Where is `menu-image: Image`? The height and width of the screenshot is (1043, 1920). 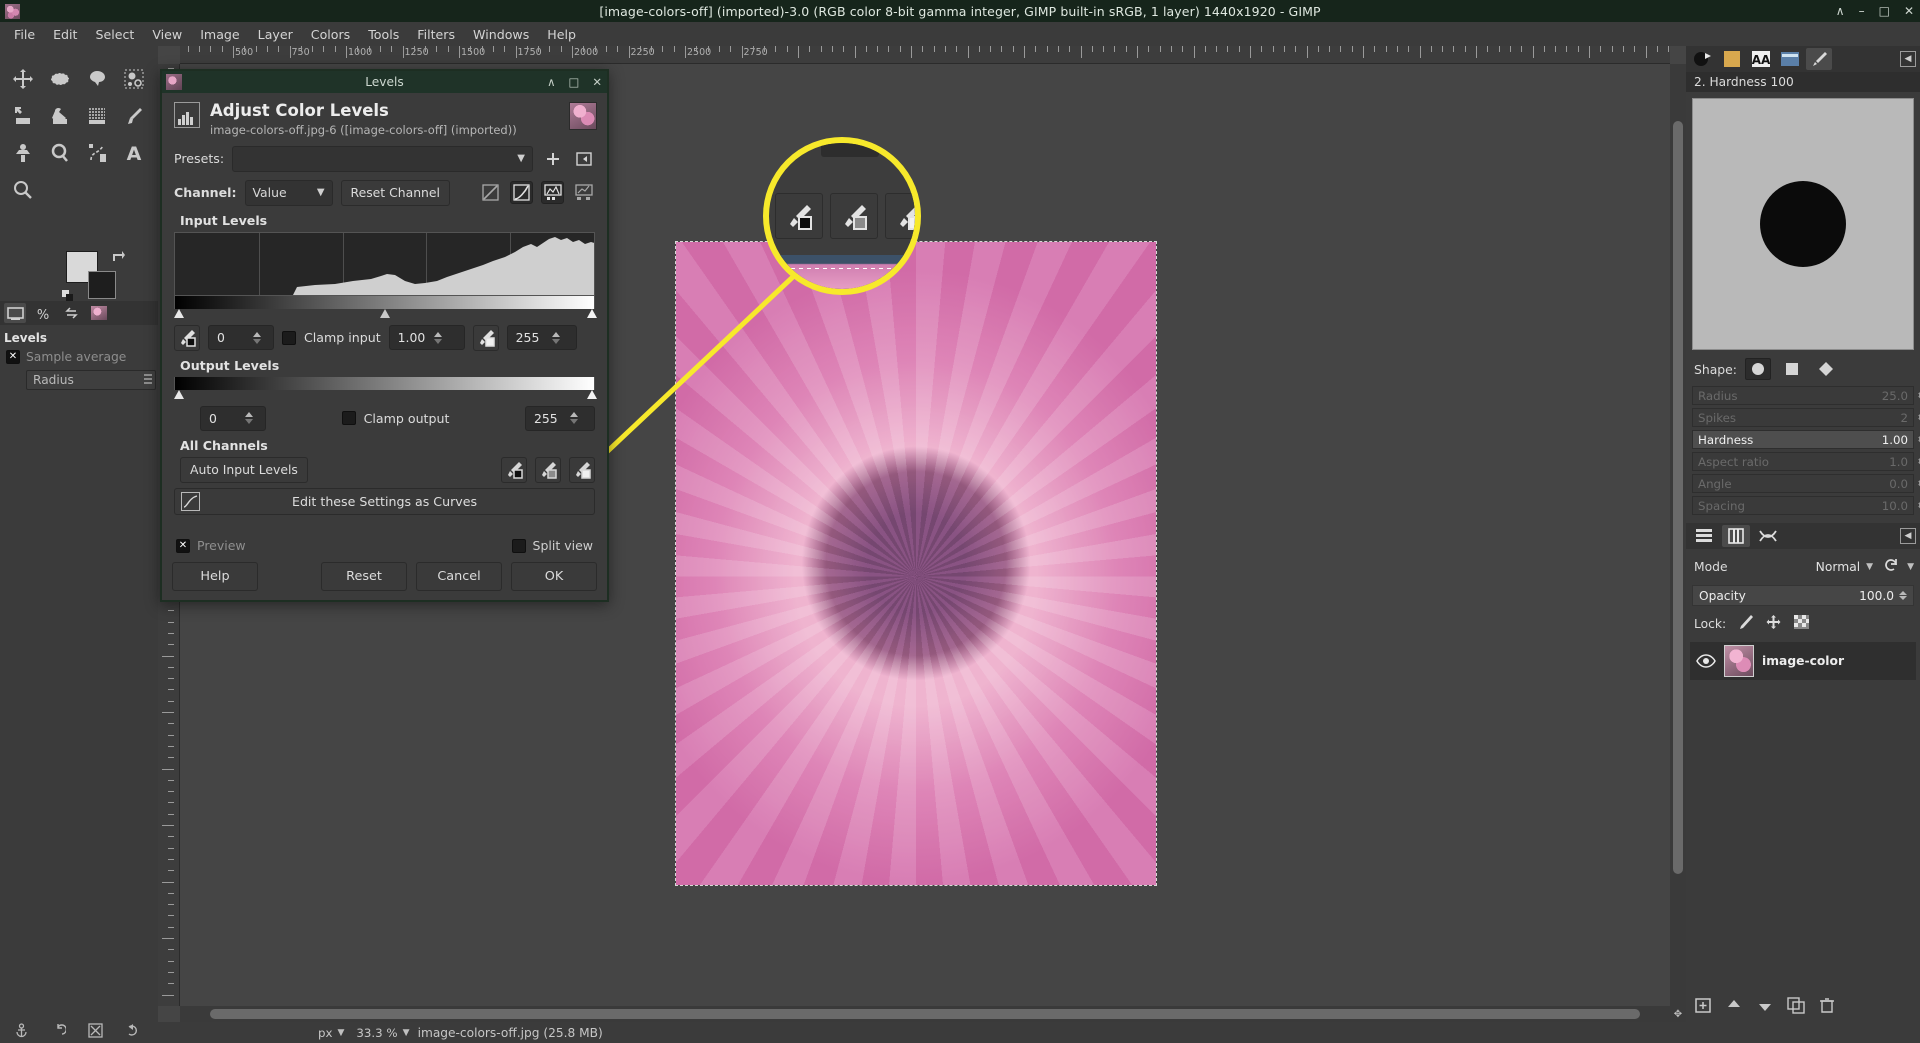
menu-image: Image is located at coordinates (219, 34).